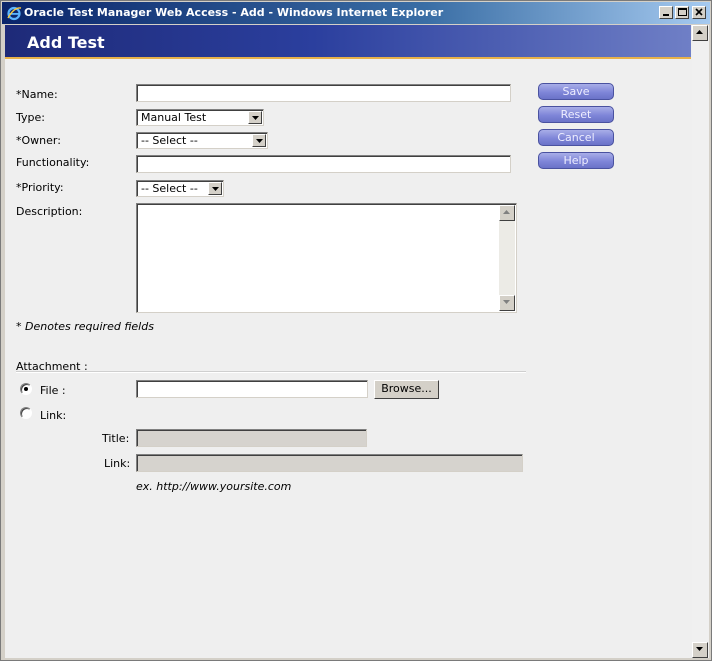 This screenshot has height=661, width=712. Describe the element at coordinates (666, 12) in the screenshot. I see `minimize-button` at that location.